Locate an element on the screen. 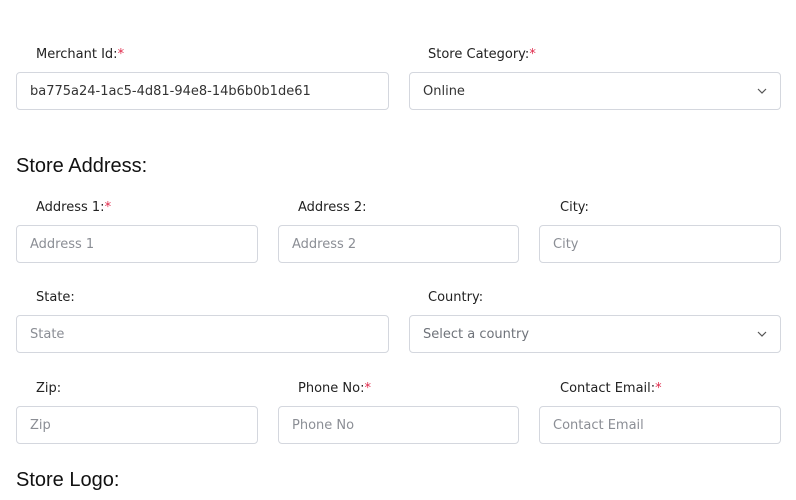  country-value: Select a country is located at coordinates (476, 334).